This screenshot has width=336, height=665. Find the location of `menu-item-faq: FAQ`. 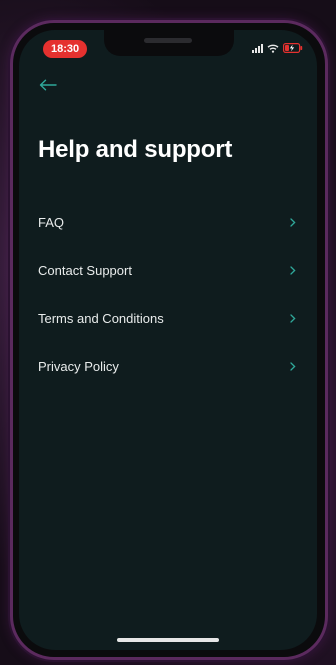

menu-item-faq: FAQ is located at coordinates (167, 222).